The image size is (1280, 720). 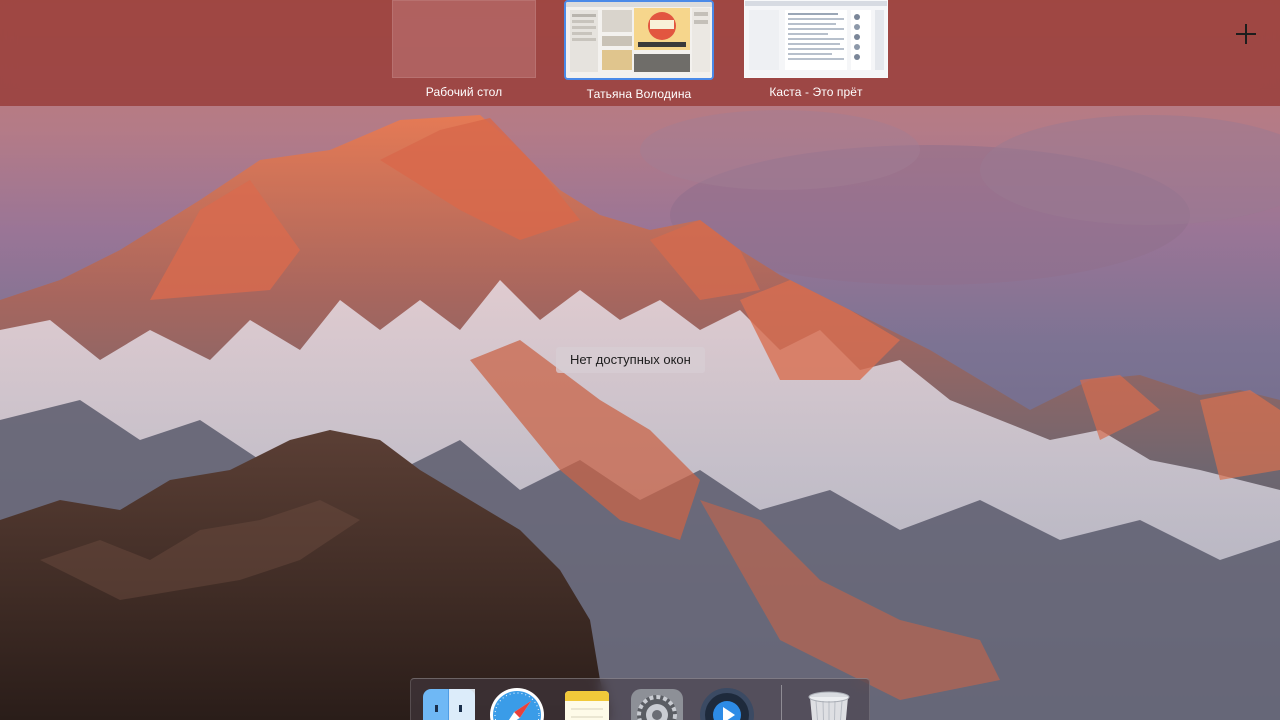 I want to click on system-preferences-icon, so click(x=657, y=704).